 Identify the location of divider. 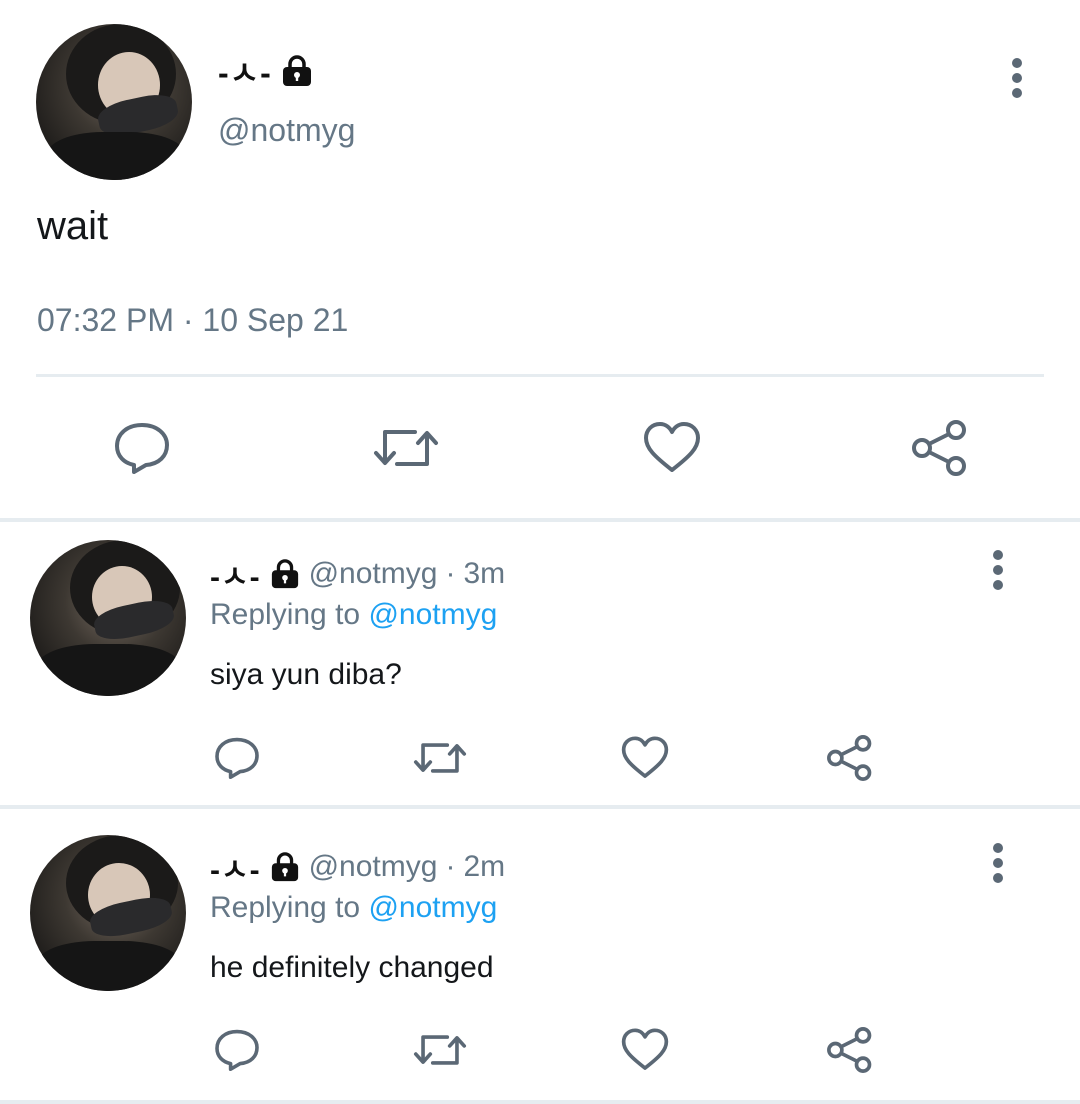
(540, 375).